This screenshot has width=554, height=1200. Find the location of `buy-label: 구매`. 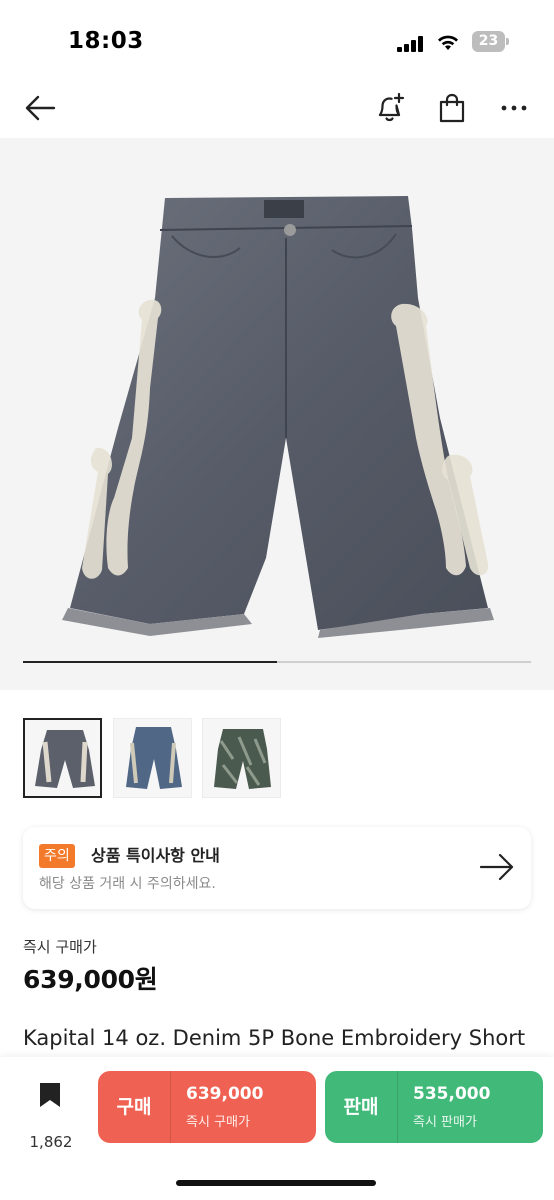

buy-label: 구매 is located at coordinates (134, 1107).